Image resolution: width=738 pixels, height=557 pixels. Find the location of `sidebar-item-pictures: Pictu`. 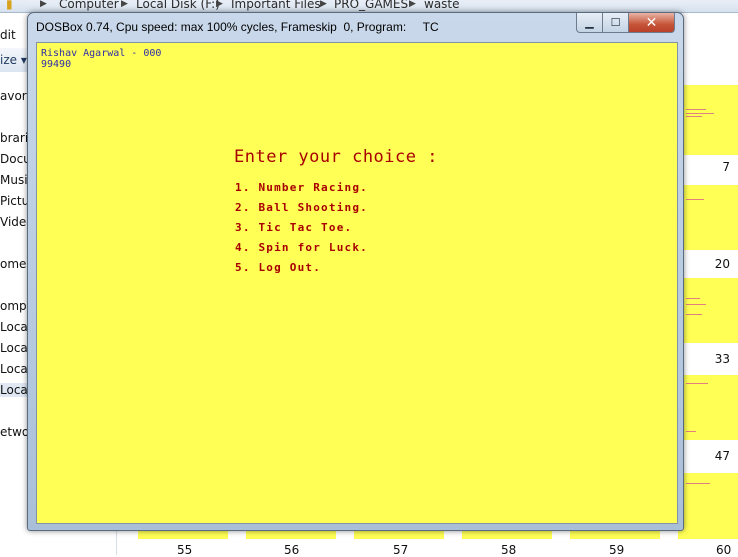

sidebar-item-pictures: Pictu is located at coordinates (14, 201).